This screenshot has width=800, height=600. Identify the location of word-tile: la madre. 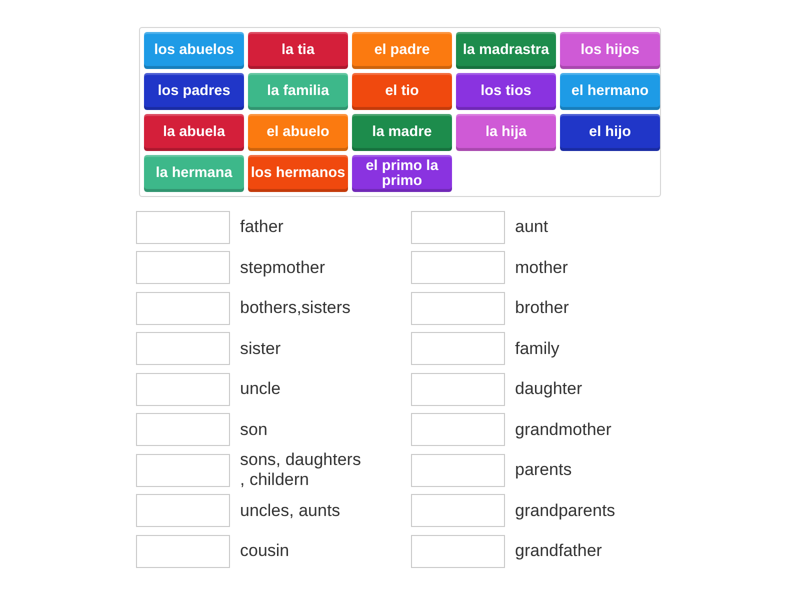
(402, 132).